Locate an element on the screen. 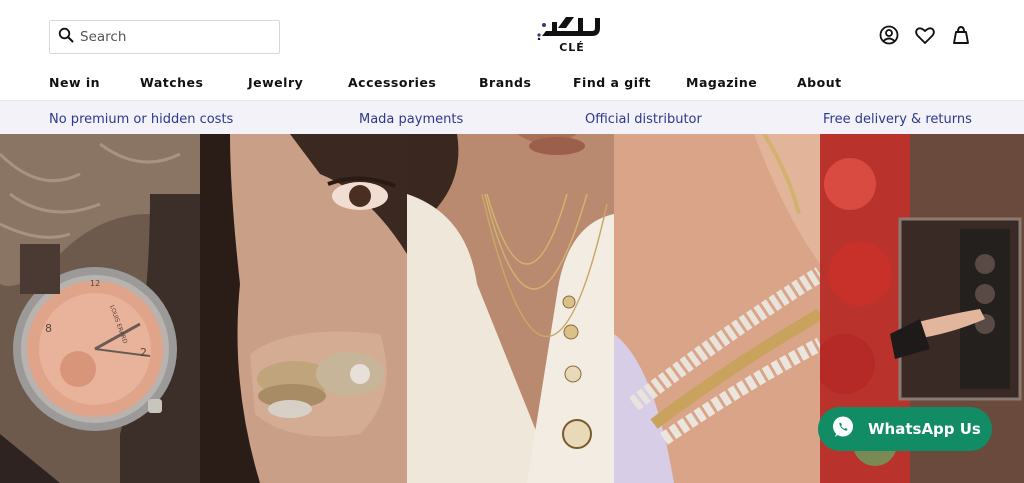  promo-mada-payments: Mada payments is located at coordinates (411, 119).